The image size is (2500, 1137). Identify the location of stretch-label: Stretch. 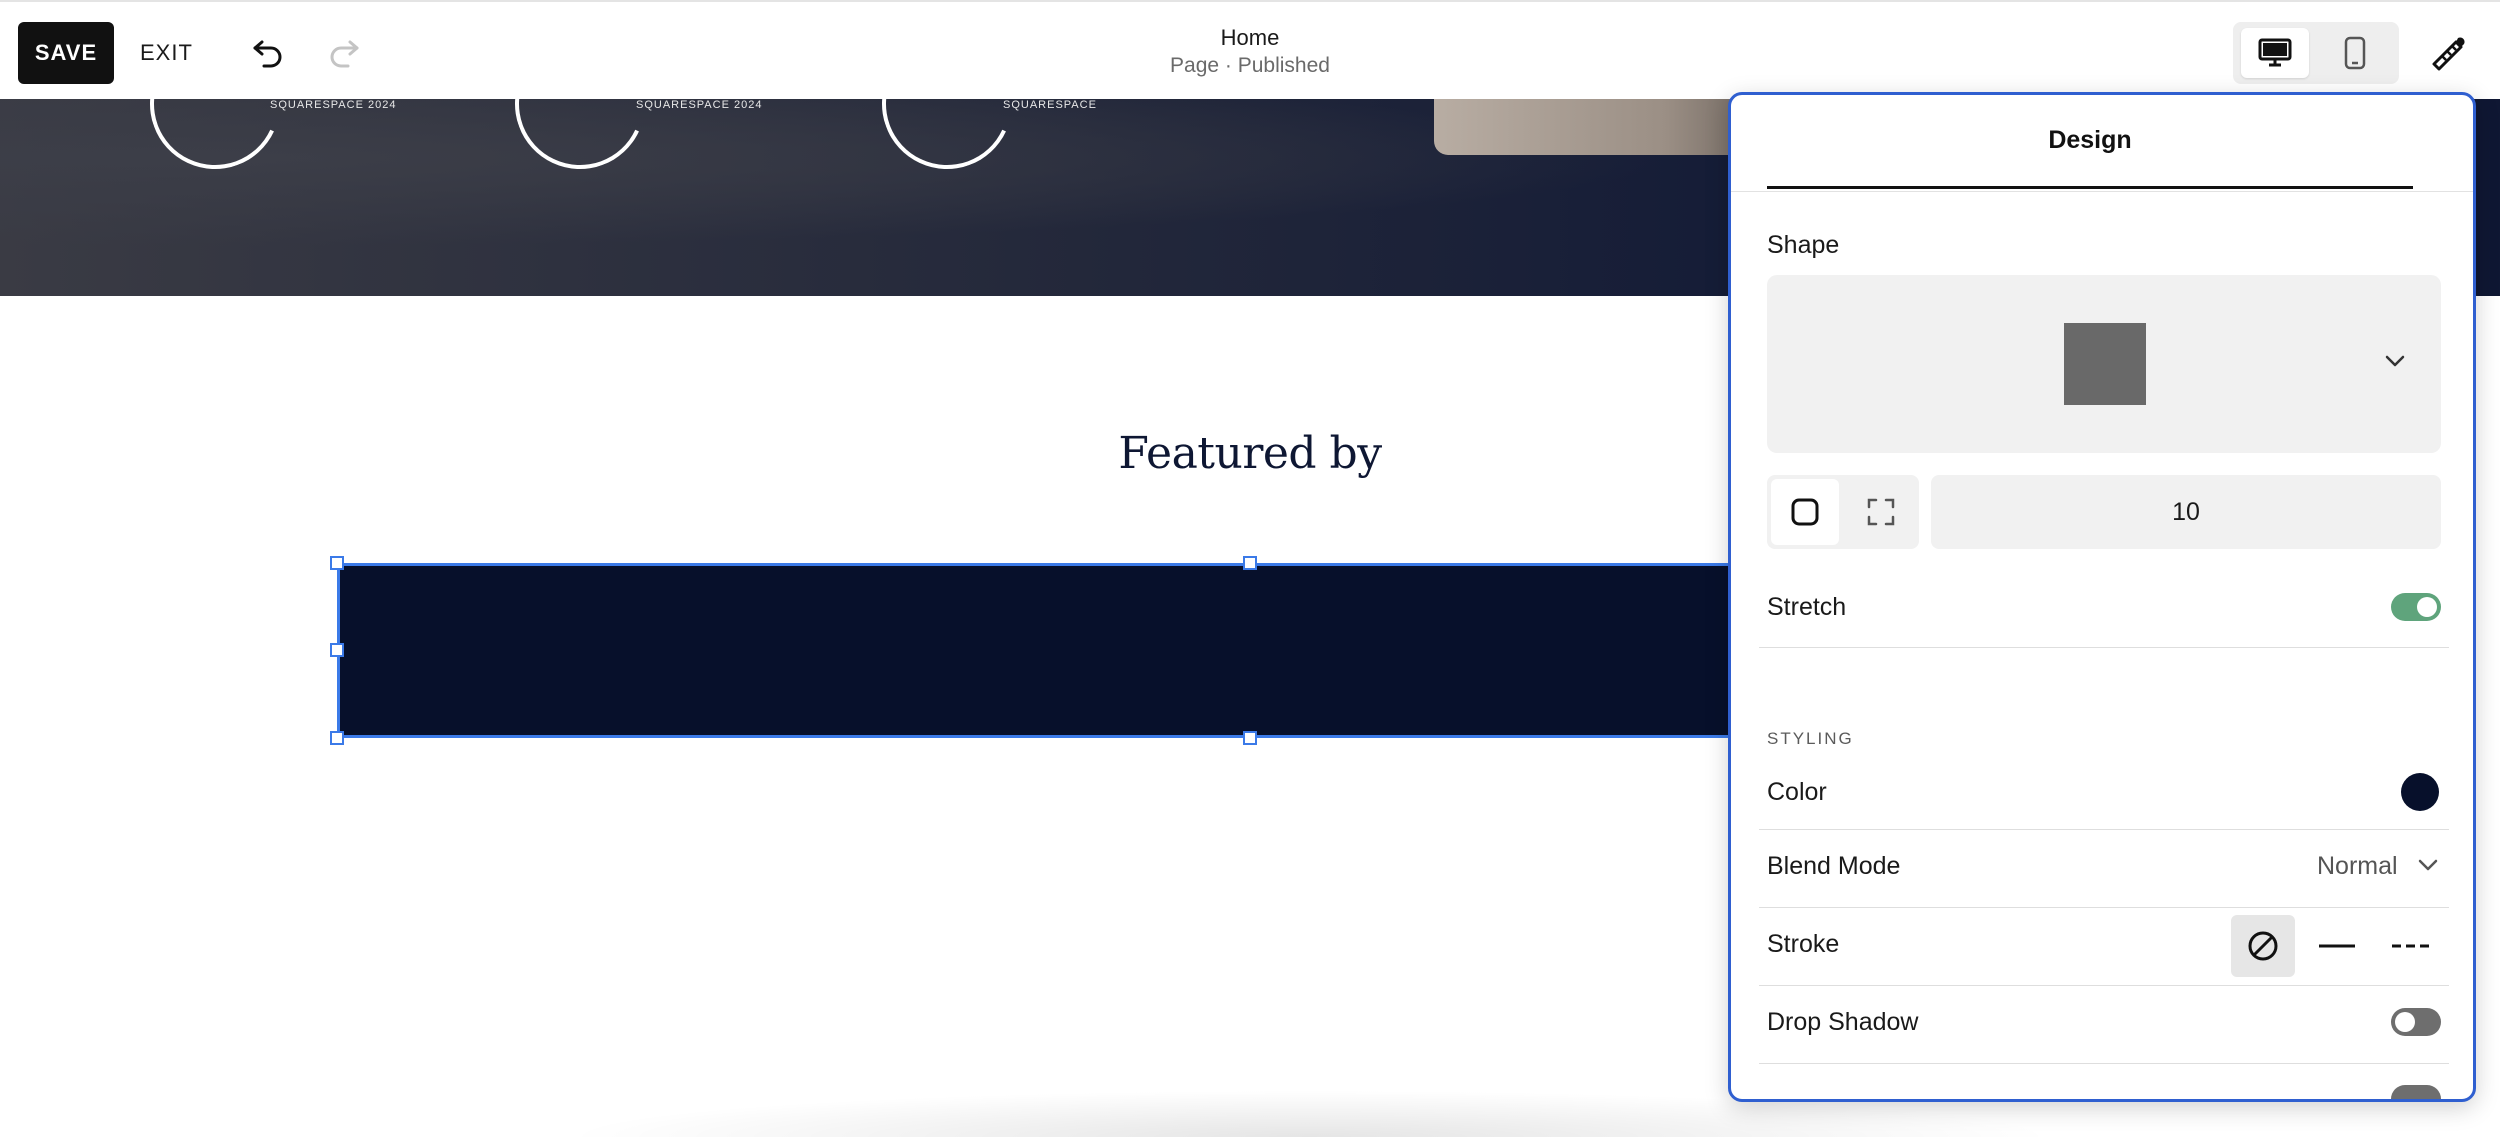
(1807, 607).